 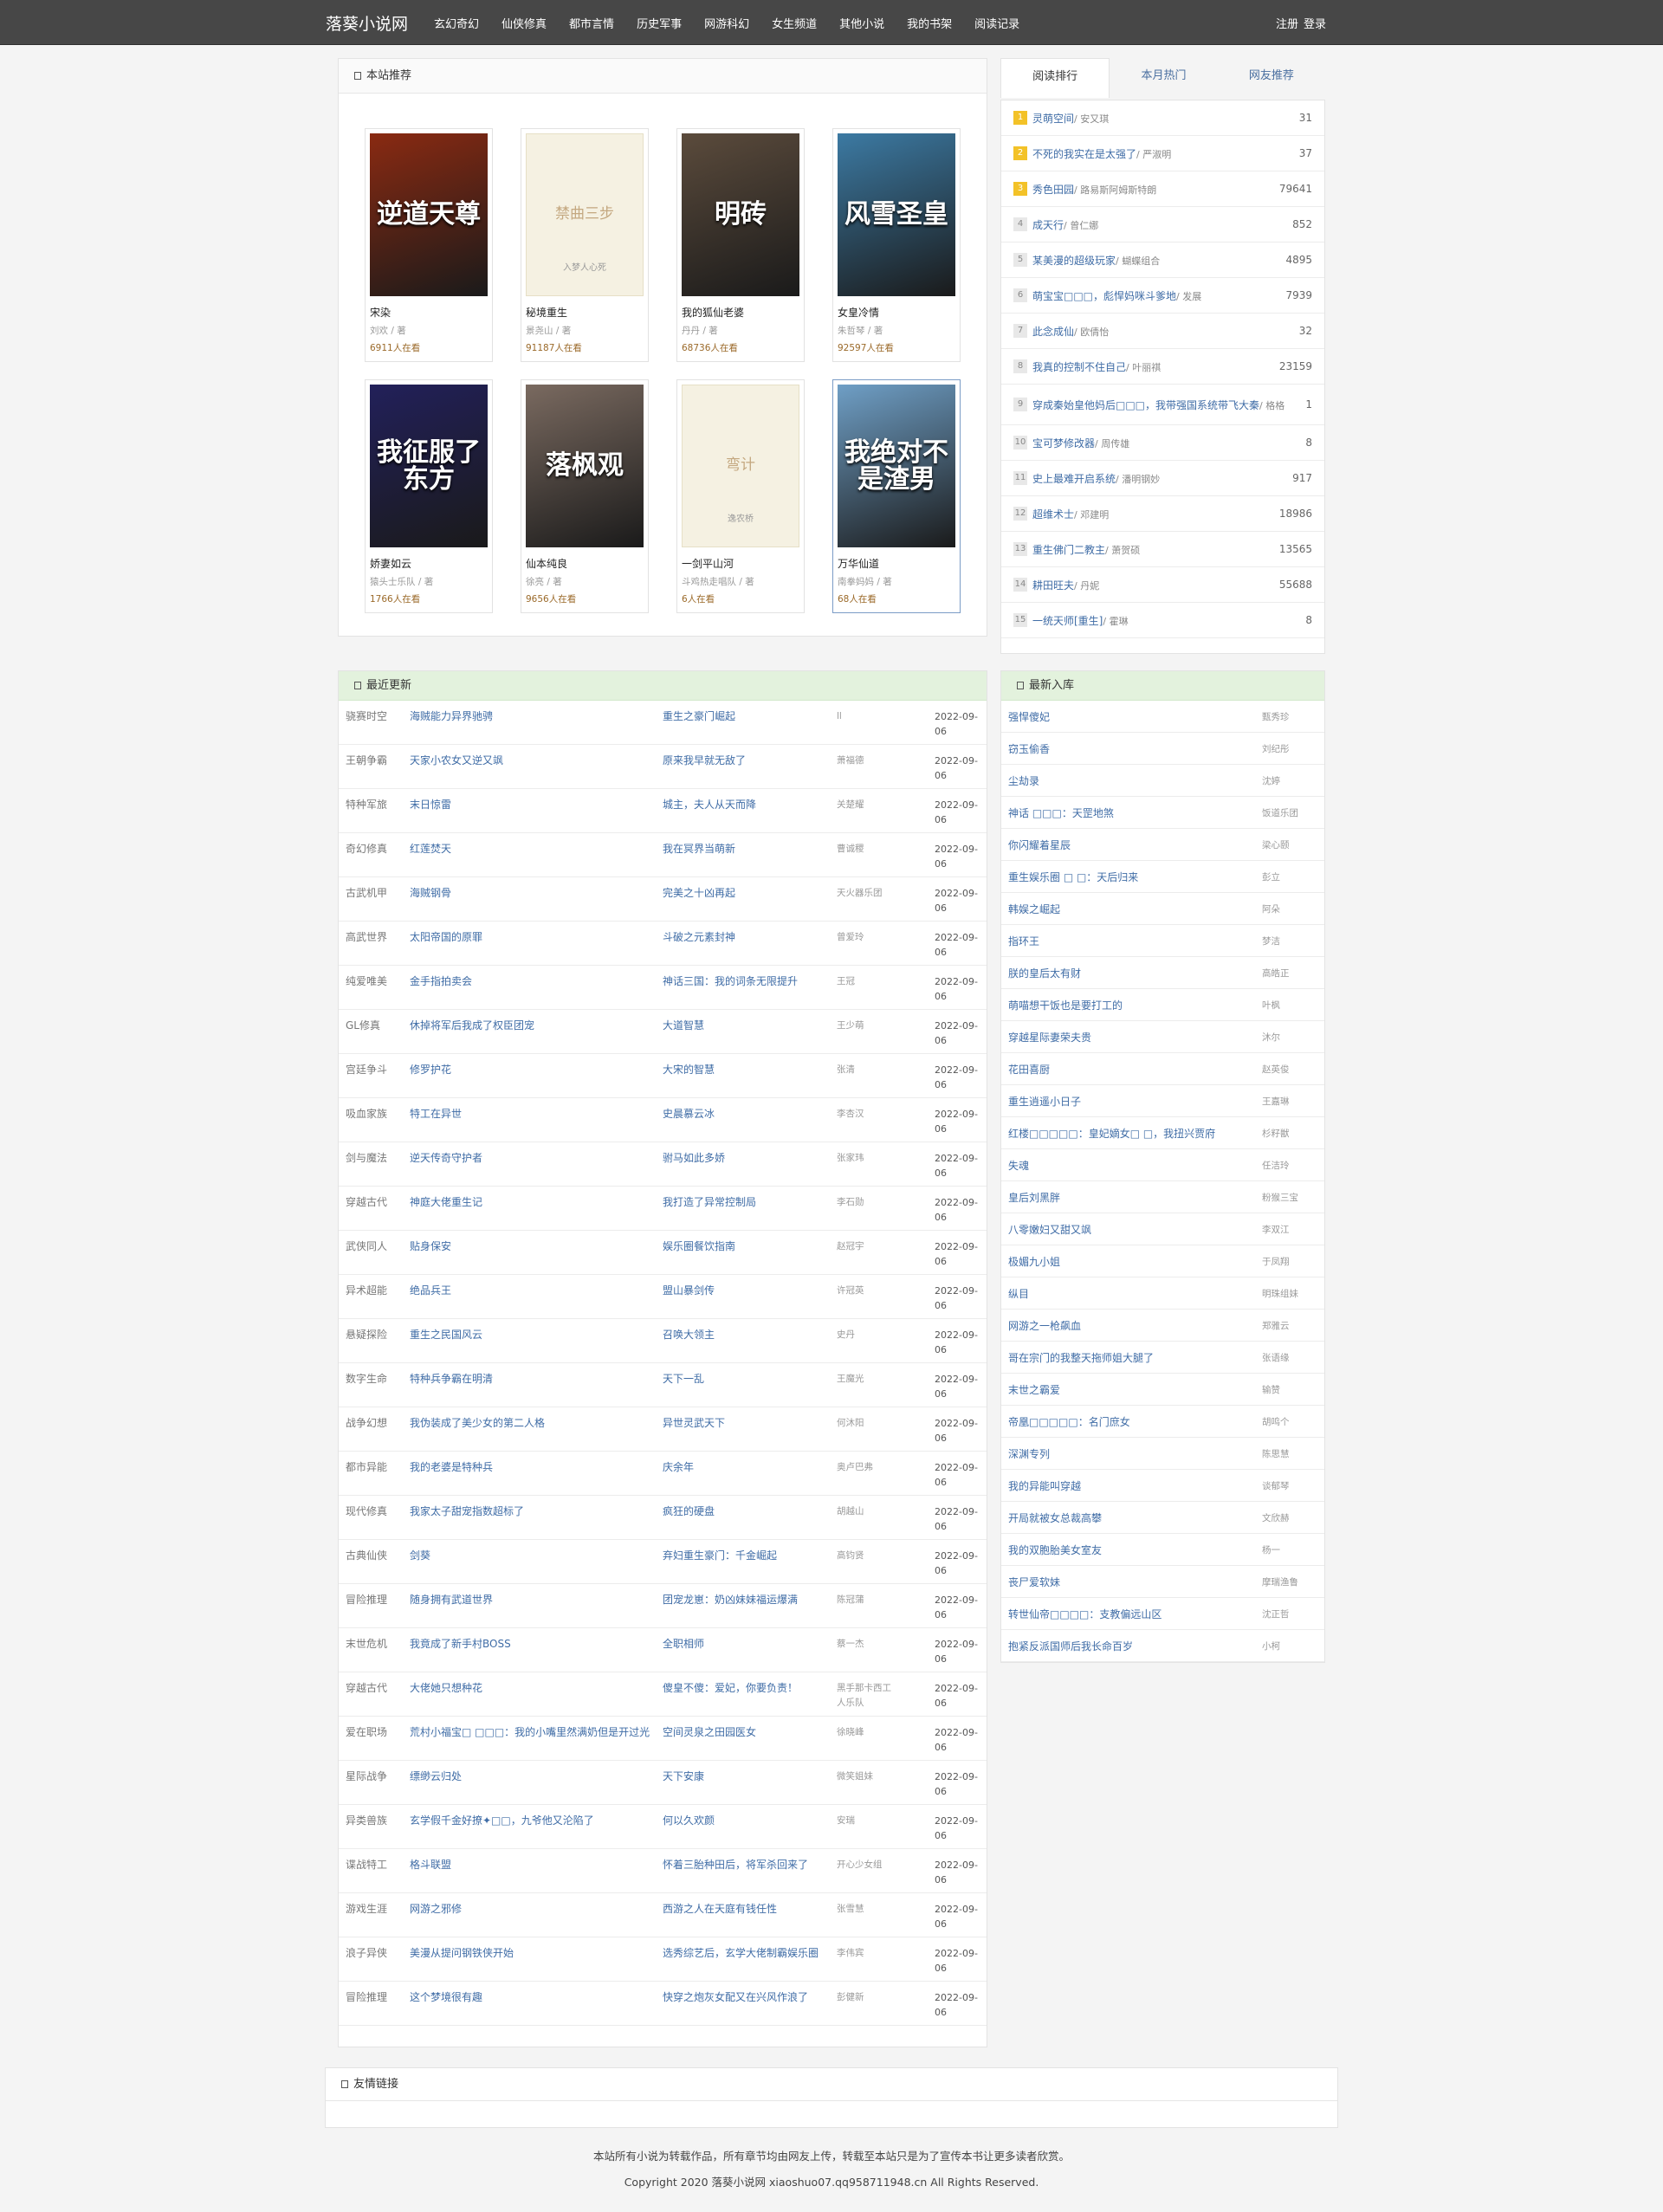 What do you see at coordinates (896, 214) in the screenshot?
I see `book-cover: 风雪圣皇` at bounding box center [896, 214].